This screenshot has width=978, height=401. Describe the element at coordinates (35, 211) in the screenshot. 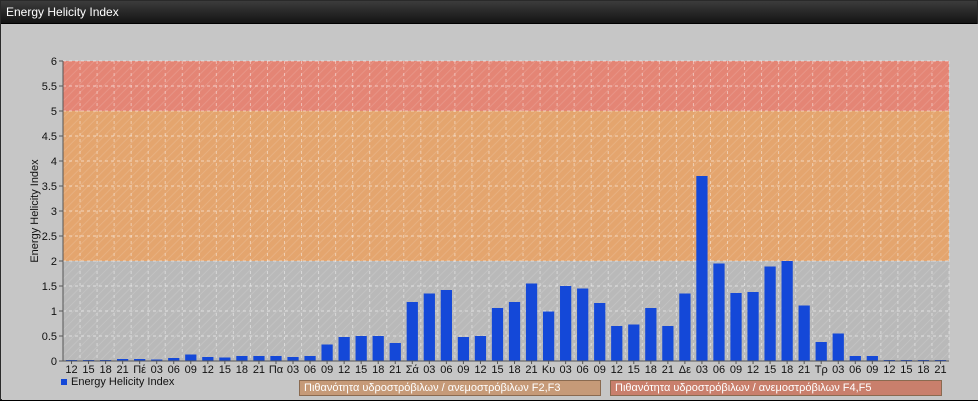

I see `y-axis-label: Energy Helicity Index` at that location.